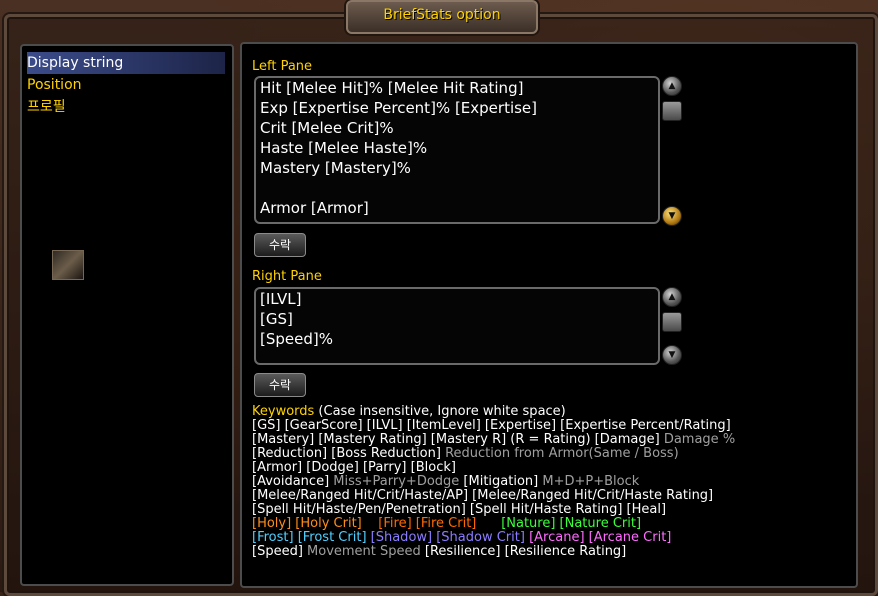 This screenshot has height=596, width=878. Describe the element at coordinates (287, 276) in the screenshot. I see `right-pane-label: Right Pane` at that location.